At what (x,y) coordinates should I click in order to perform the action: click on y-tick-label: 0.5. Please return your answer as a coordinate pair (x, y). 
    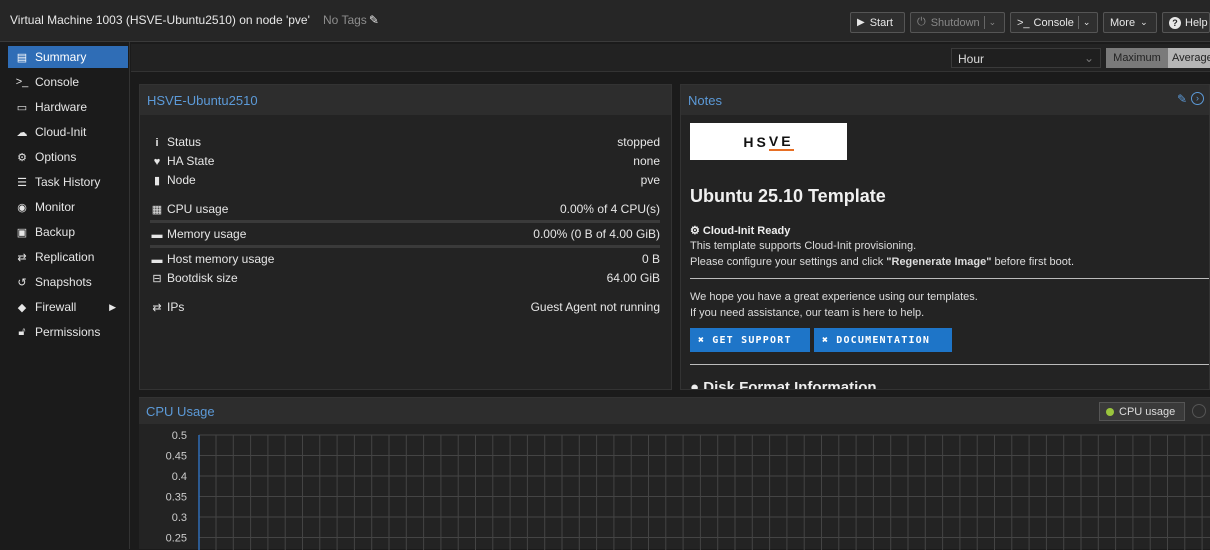
    Looking at the image, I should click on (179, 436).